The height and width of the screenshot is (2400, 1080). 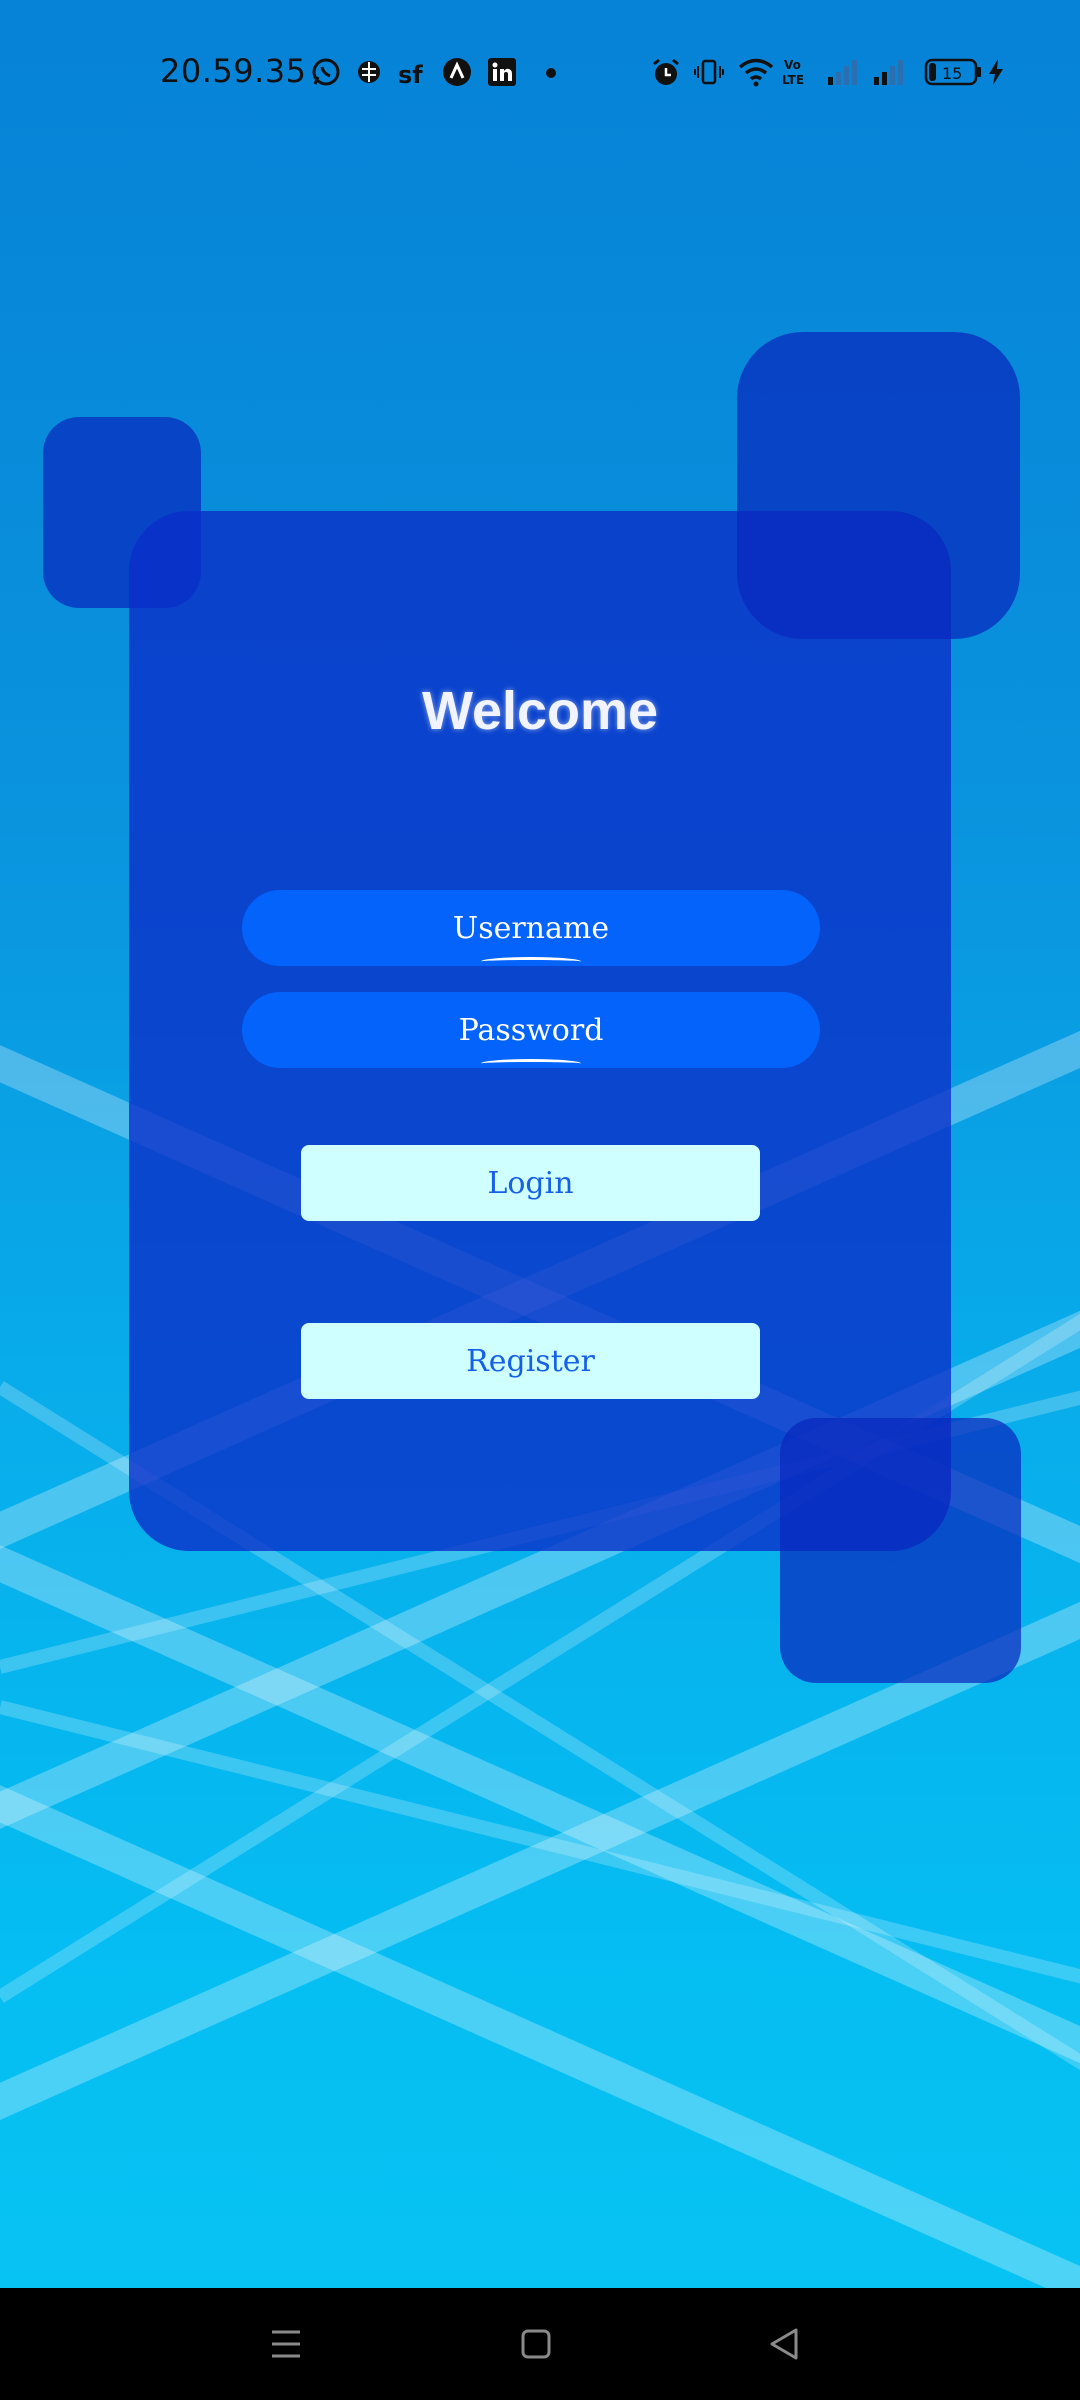 I want to click on battery-level: 15, so click(x=952, y=73).